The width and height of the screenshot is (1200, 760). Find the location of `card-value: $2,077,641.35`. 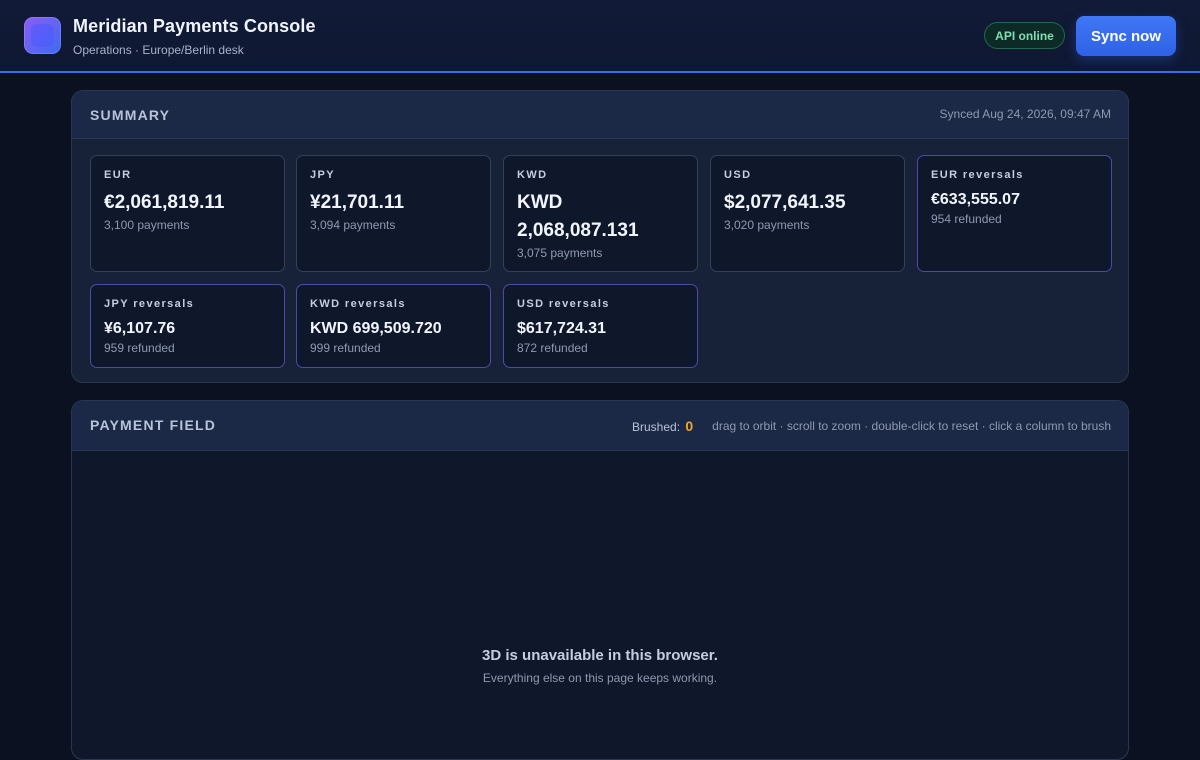

card-value: $2,077,641.35 is located at coordinates (785, 202).